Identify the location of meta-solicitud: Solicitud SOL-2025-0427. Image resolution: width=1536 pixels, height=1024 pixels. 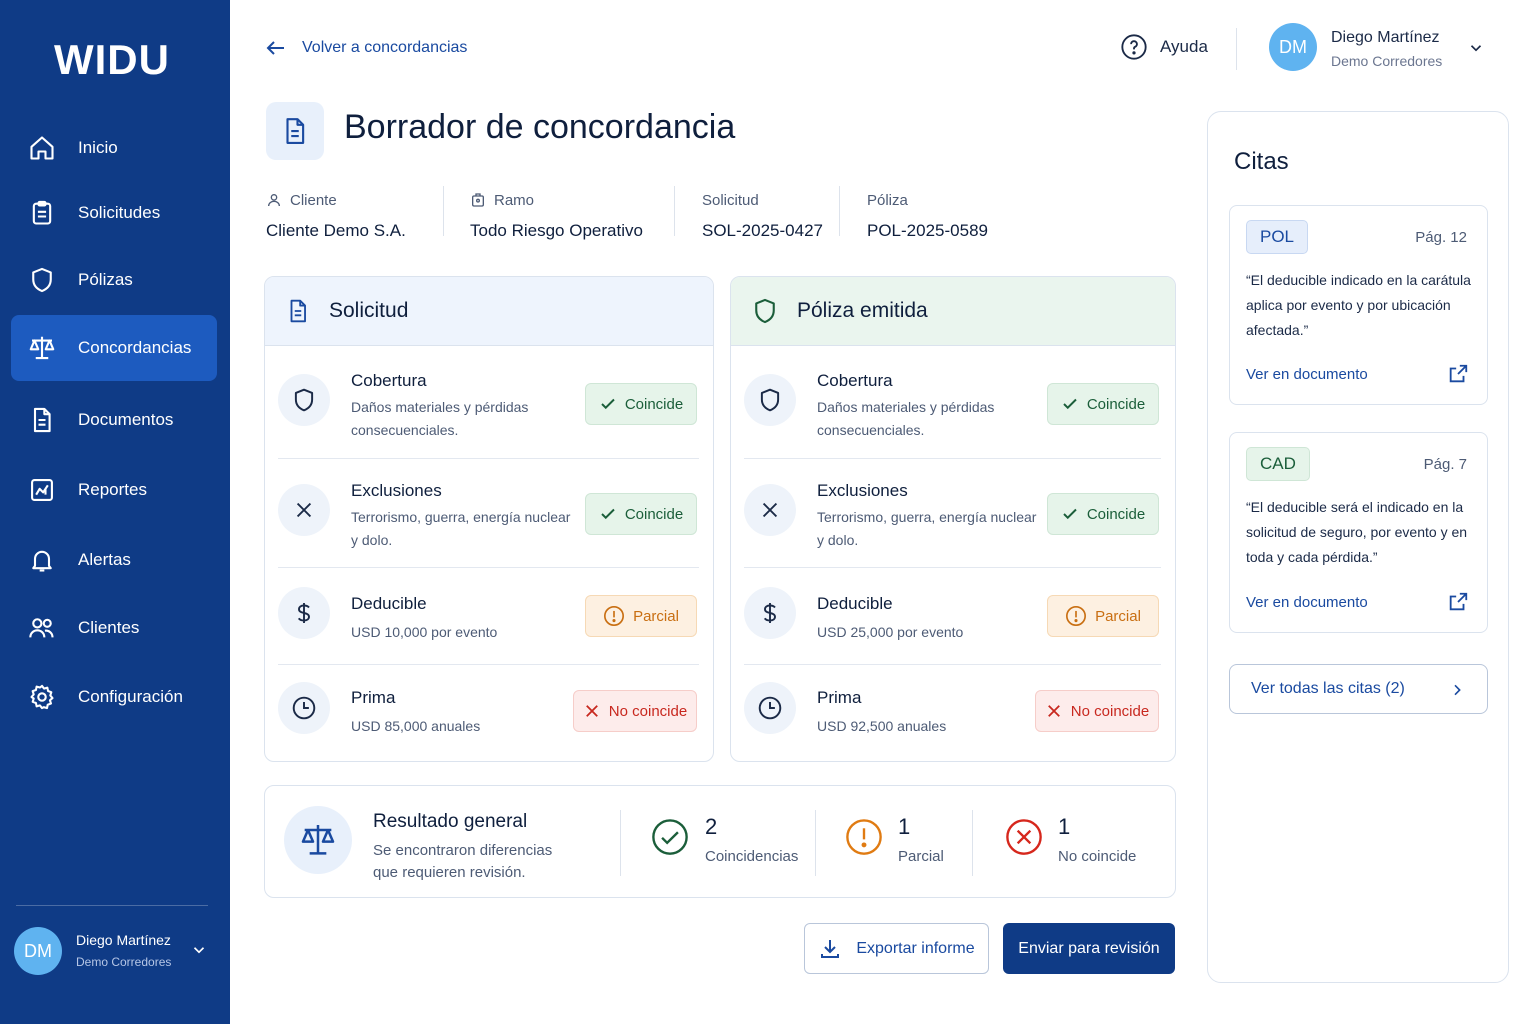
(762, 217).